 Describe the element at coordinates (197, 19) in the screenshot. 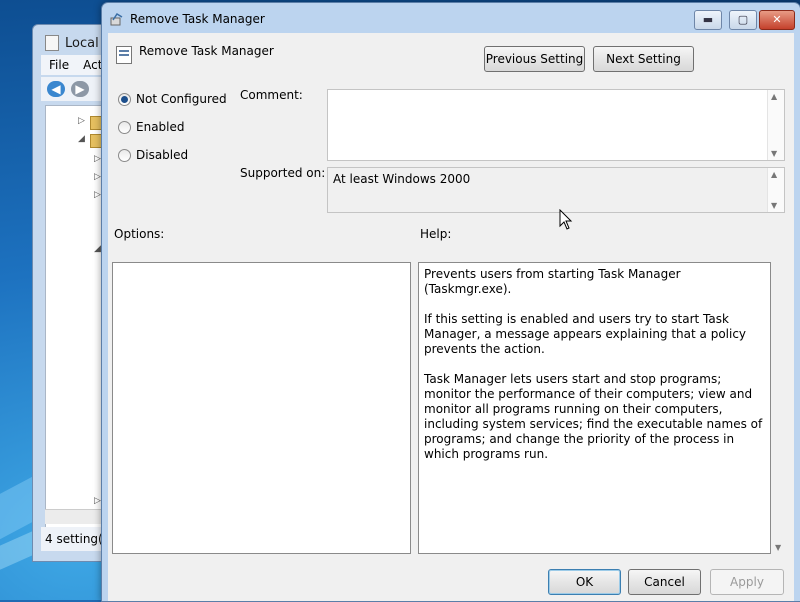

I see `dialog-title: Remove Task Manager` at that location.